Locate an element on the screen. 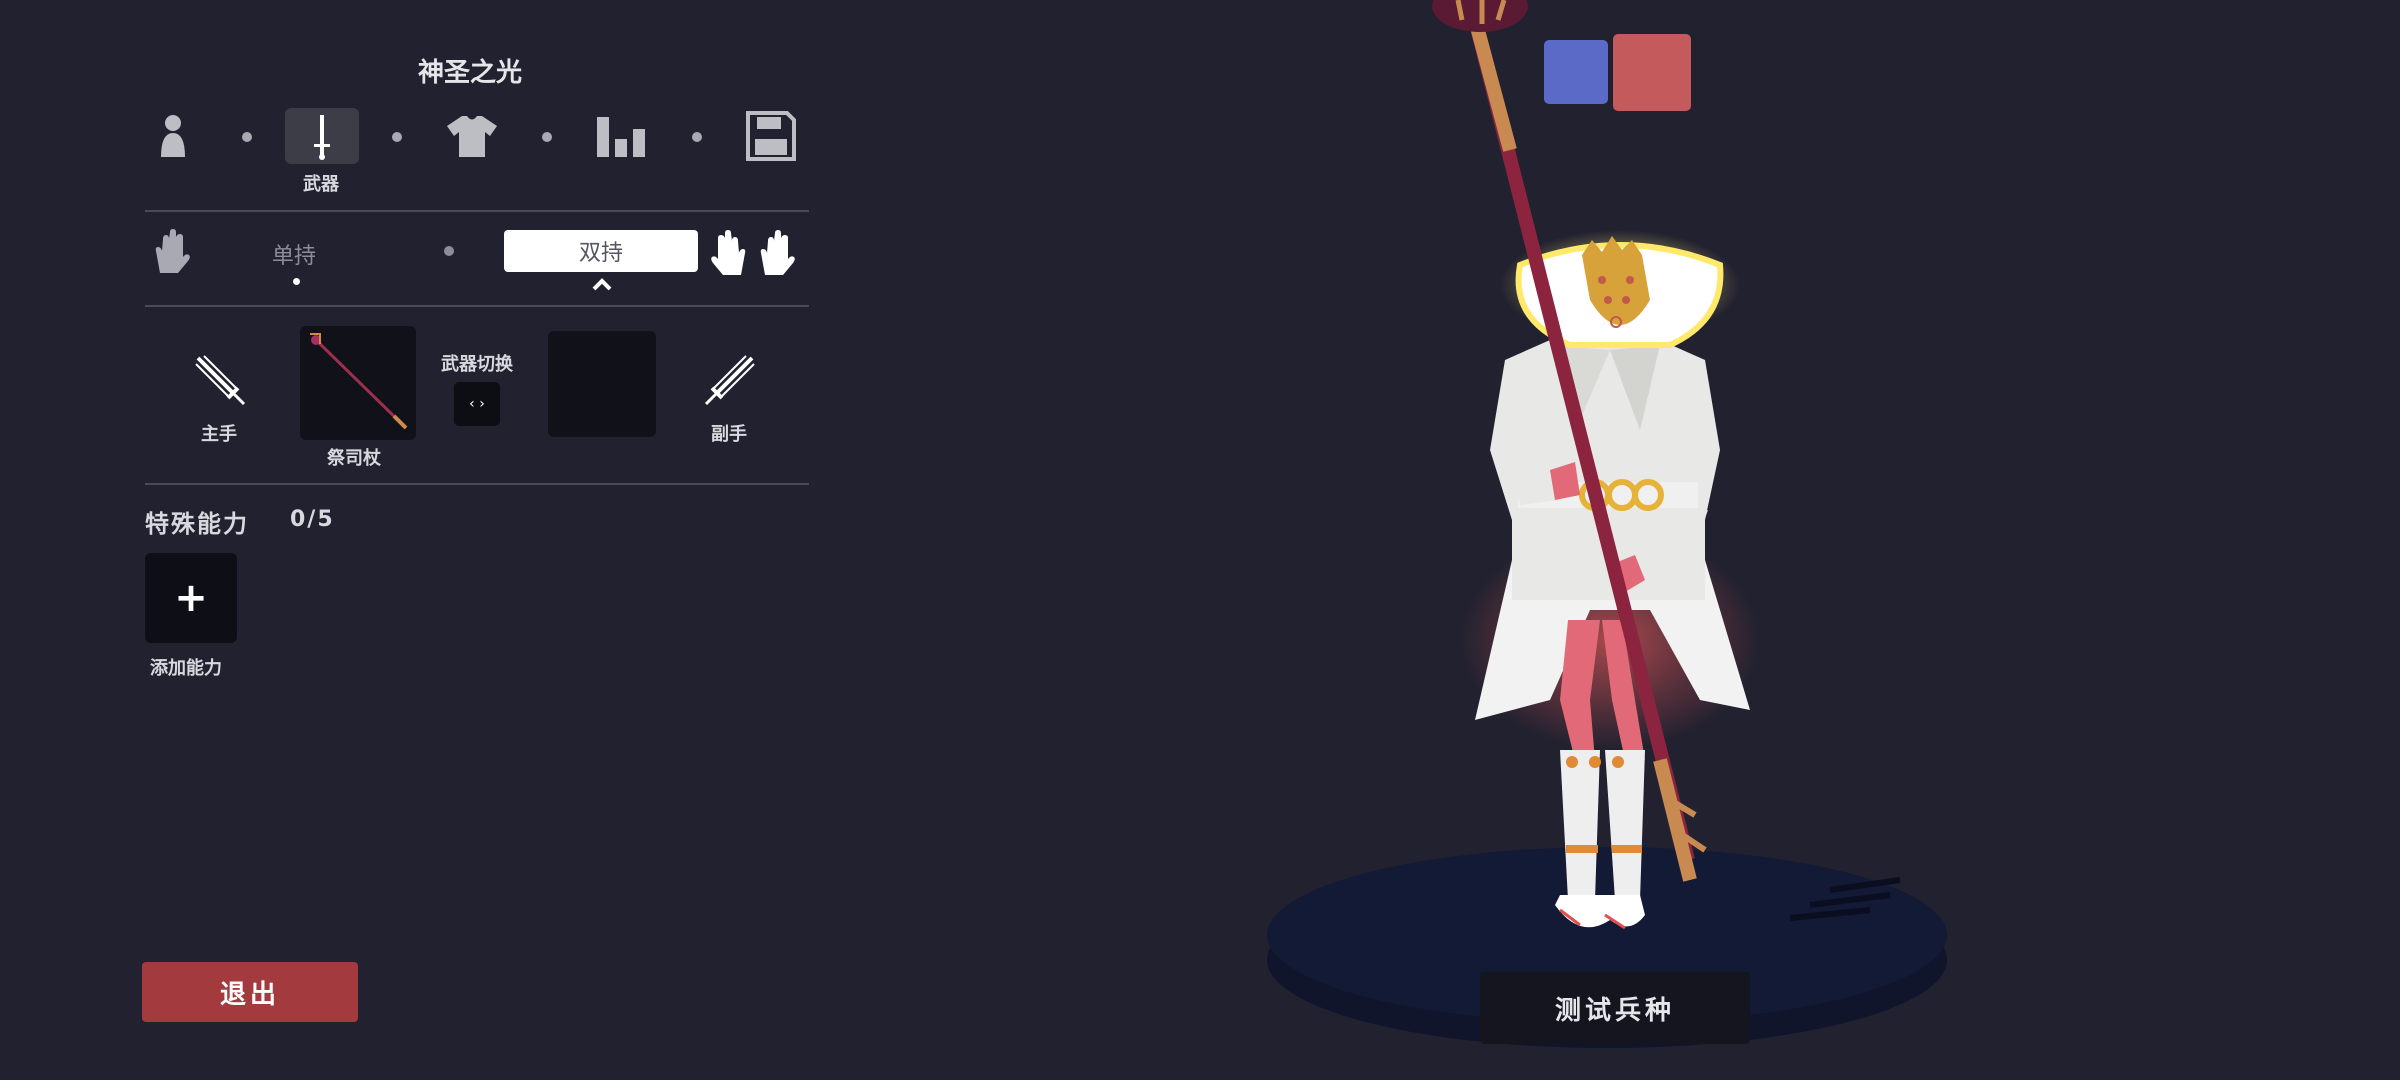 This screenshot has width=2400, height=1080. person-icon is located at coordinates (173, 136).